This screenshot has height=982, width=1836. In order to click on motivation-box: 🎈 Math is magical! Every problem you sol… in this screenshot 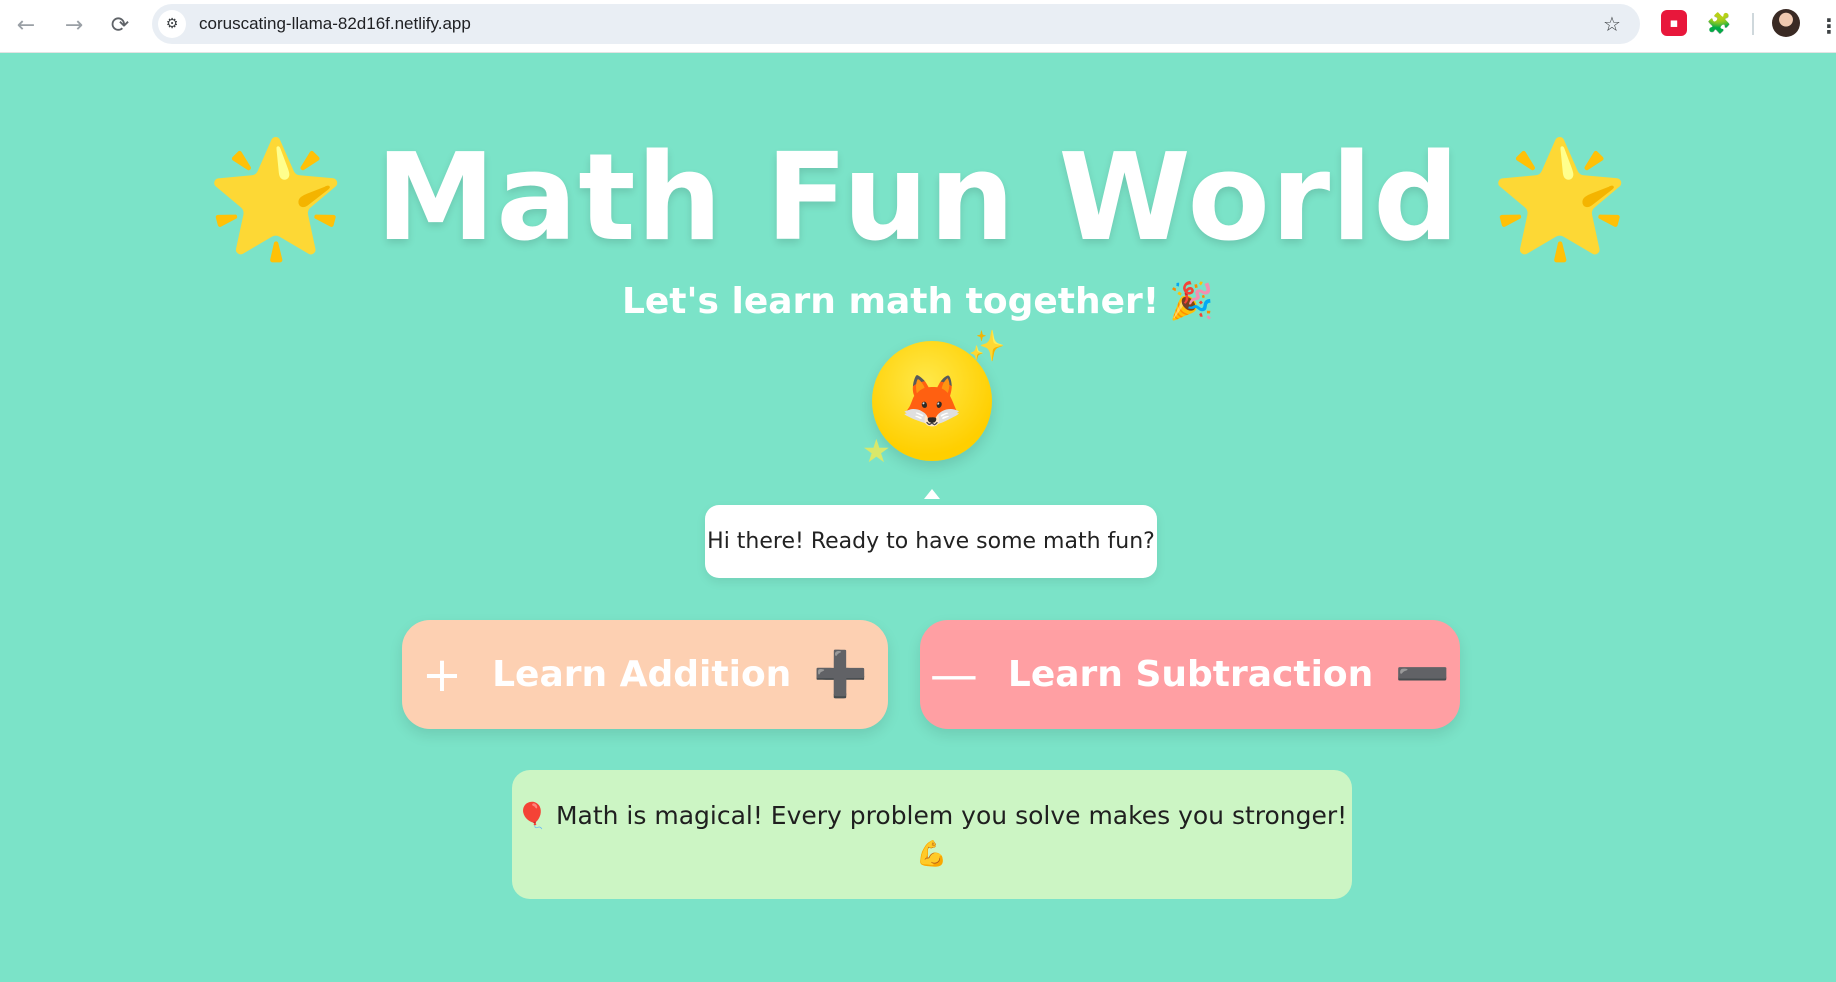, I will do `click(932, 834)`.